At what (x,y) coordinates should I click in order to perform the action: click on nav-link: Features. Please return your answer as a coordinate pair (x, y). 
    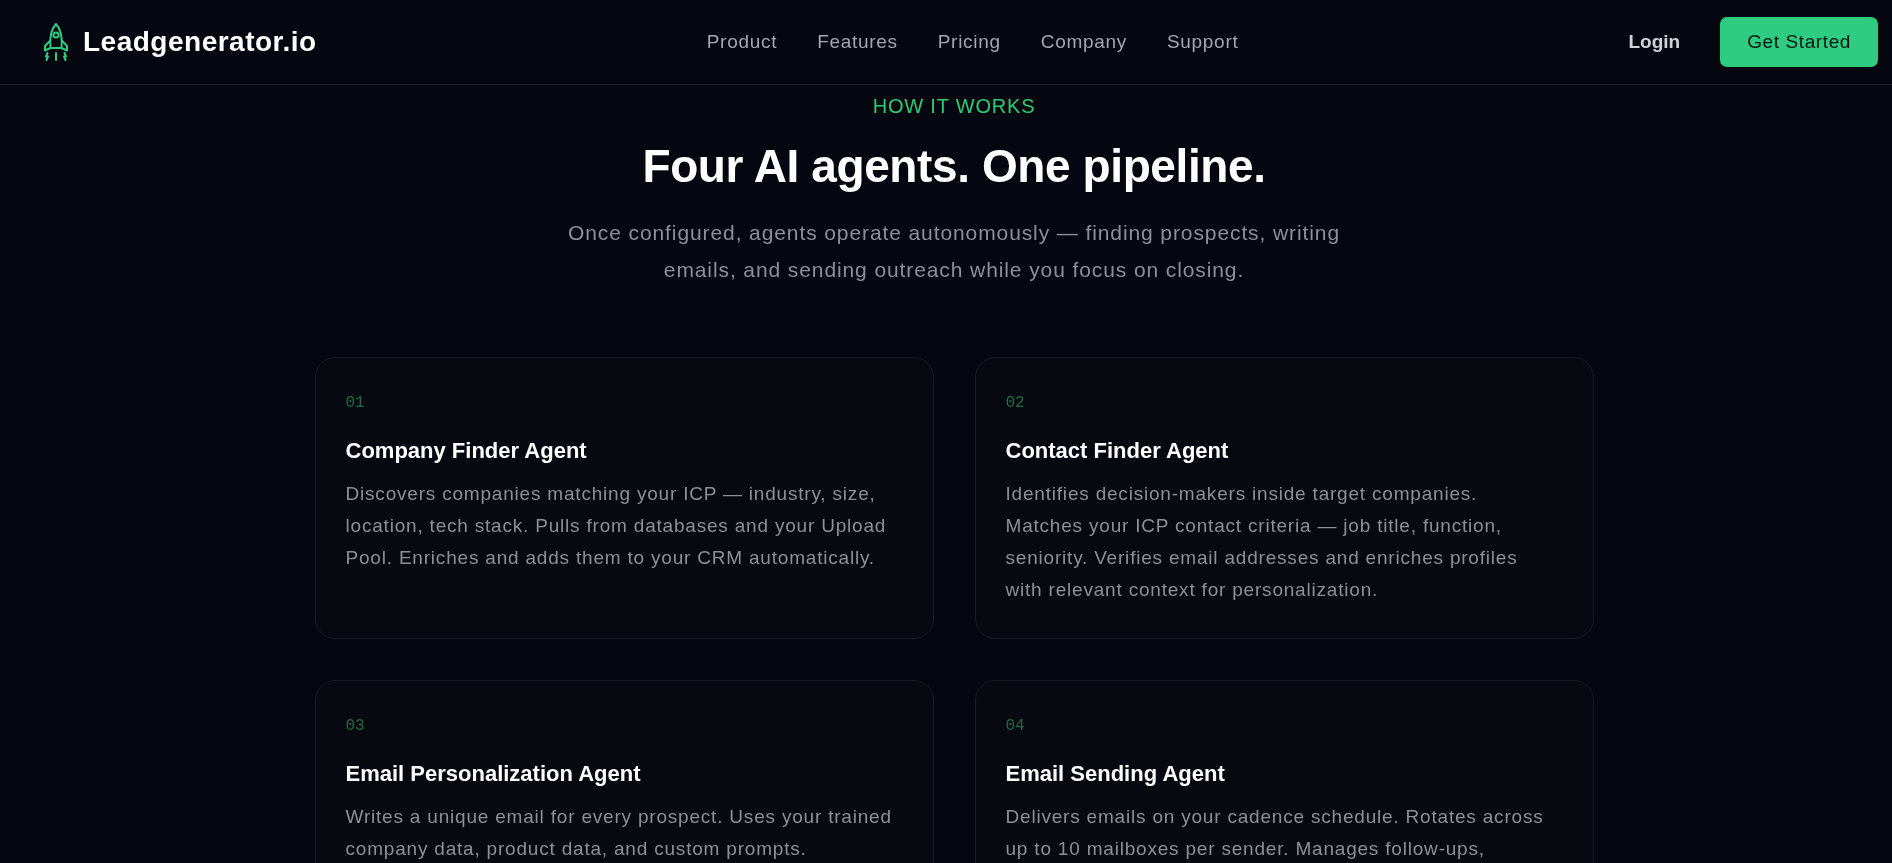
    Looking at the image, I should click on (857, 42).